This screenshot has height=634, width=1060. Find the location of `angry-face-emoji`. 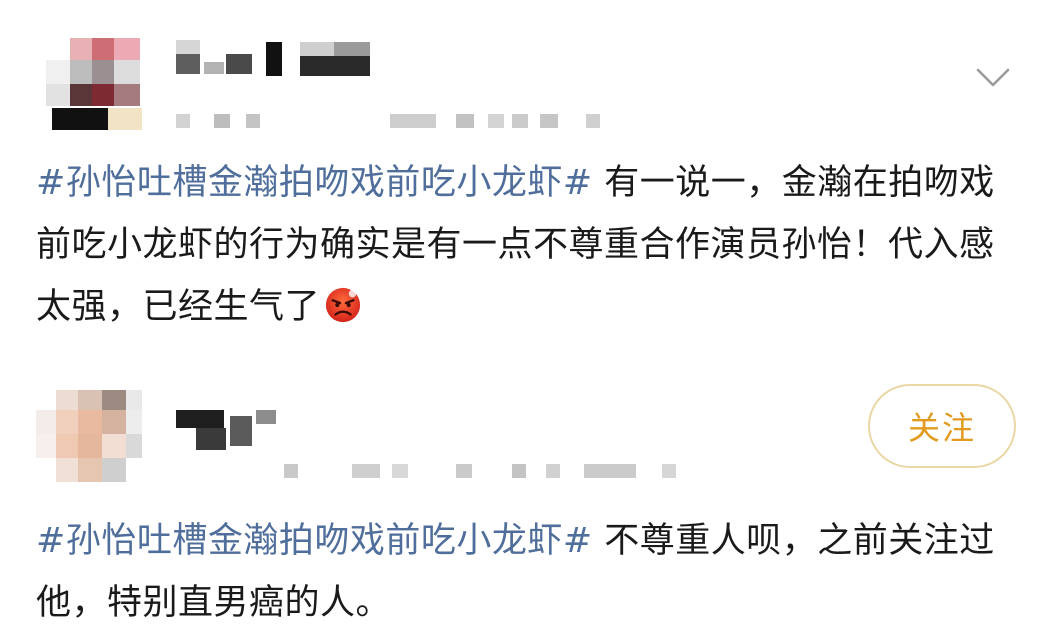

angry-face-emoji is located at coordinates (343, 305).